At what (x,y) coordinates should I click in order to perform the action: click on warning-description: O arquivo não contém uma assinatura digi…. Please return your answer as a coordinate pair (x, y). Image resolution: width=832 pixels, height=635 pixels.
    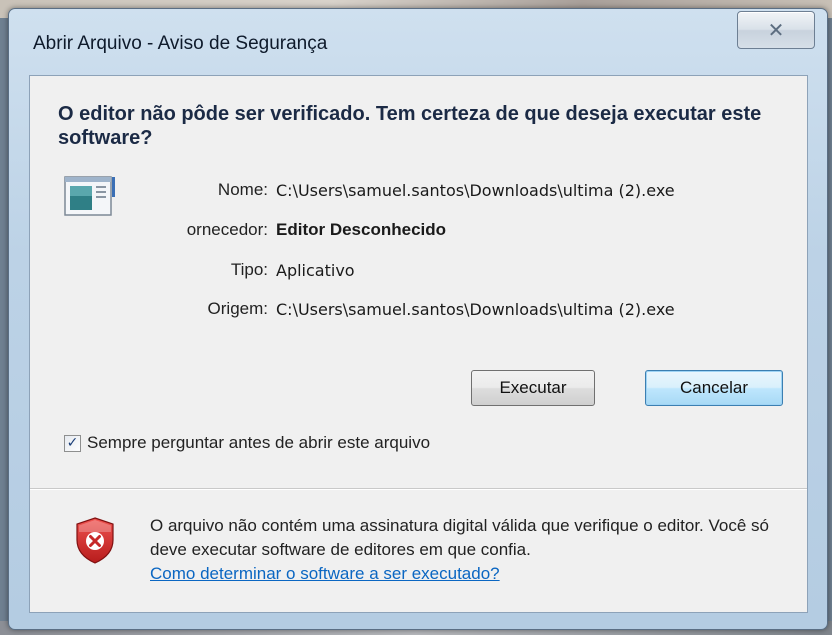
    Looking at the image, I should click on (459, 537).